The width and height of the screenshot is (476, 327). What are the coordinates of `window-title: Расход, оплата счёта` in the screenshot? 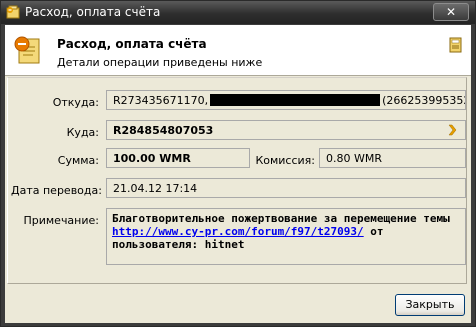 It's located at (93, 12).